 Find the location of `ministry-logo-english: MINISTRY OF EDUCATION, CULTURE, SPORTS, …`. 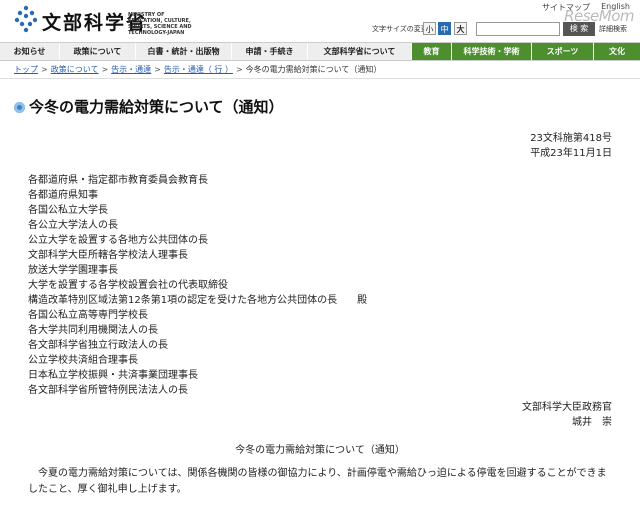

ministry-logo-english: MINISTRY OF EDUCATION, CULTURE, SPORTS, … is located at coordinates (160, 24).